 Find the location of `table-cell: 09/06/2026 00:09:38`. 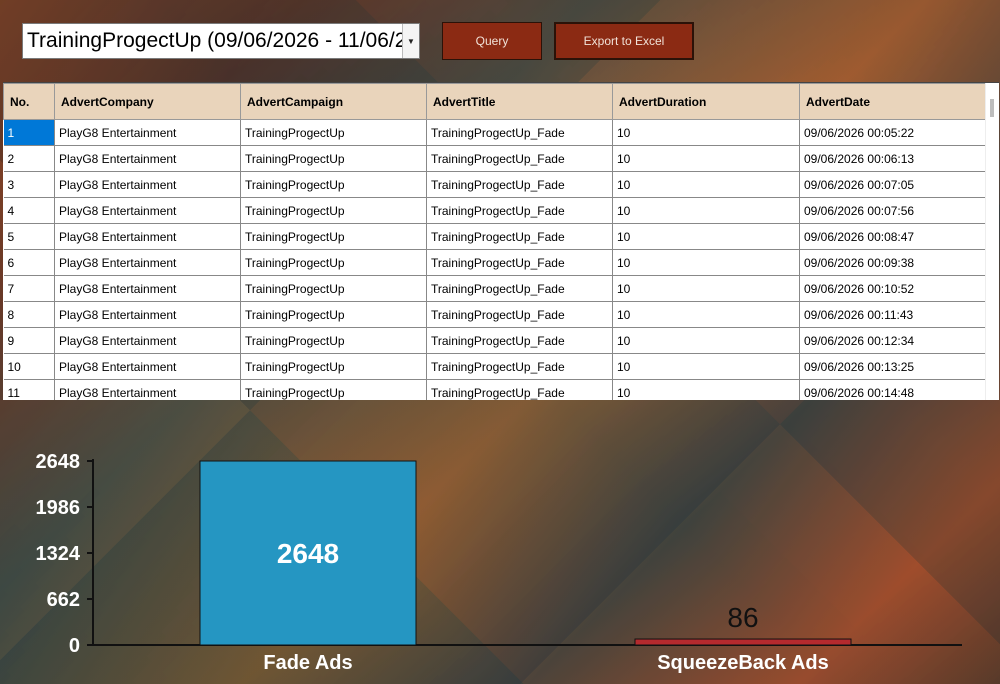

table-cell: 09/06/2026 00:09:38 is located at coordinates (893, 262).